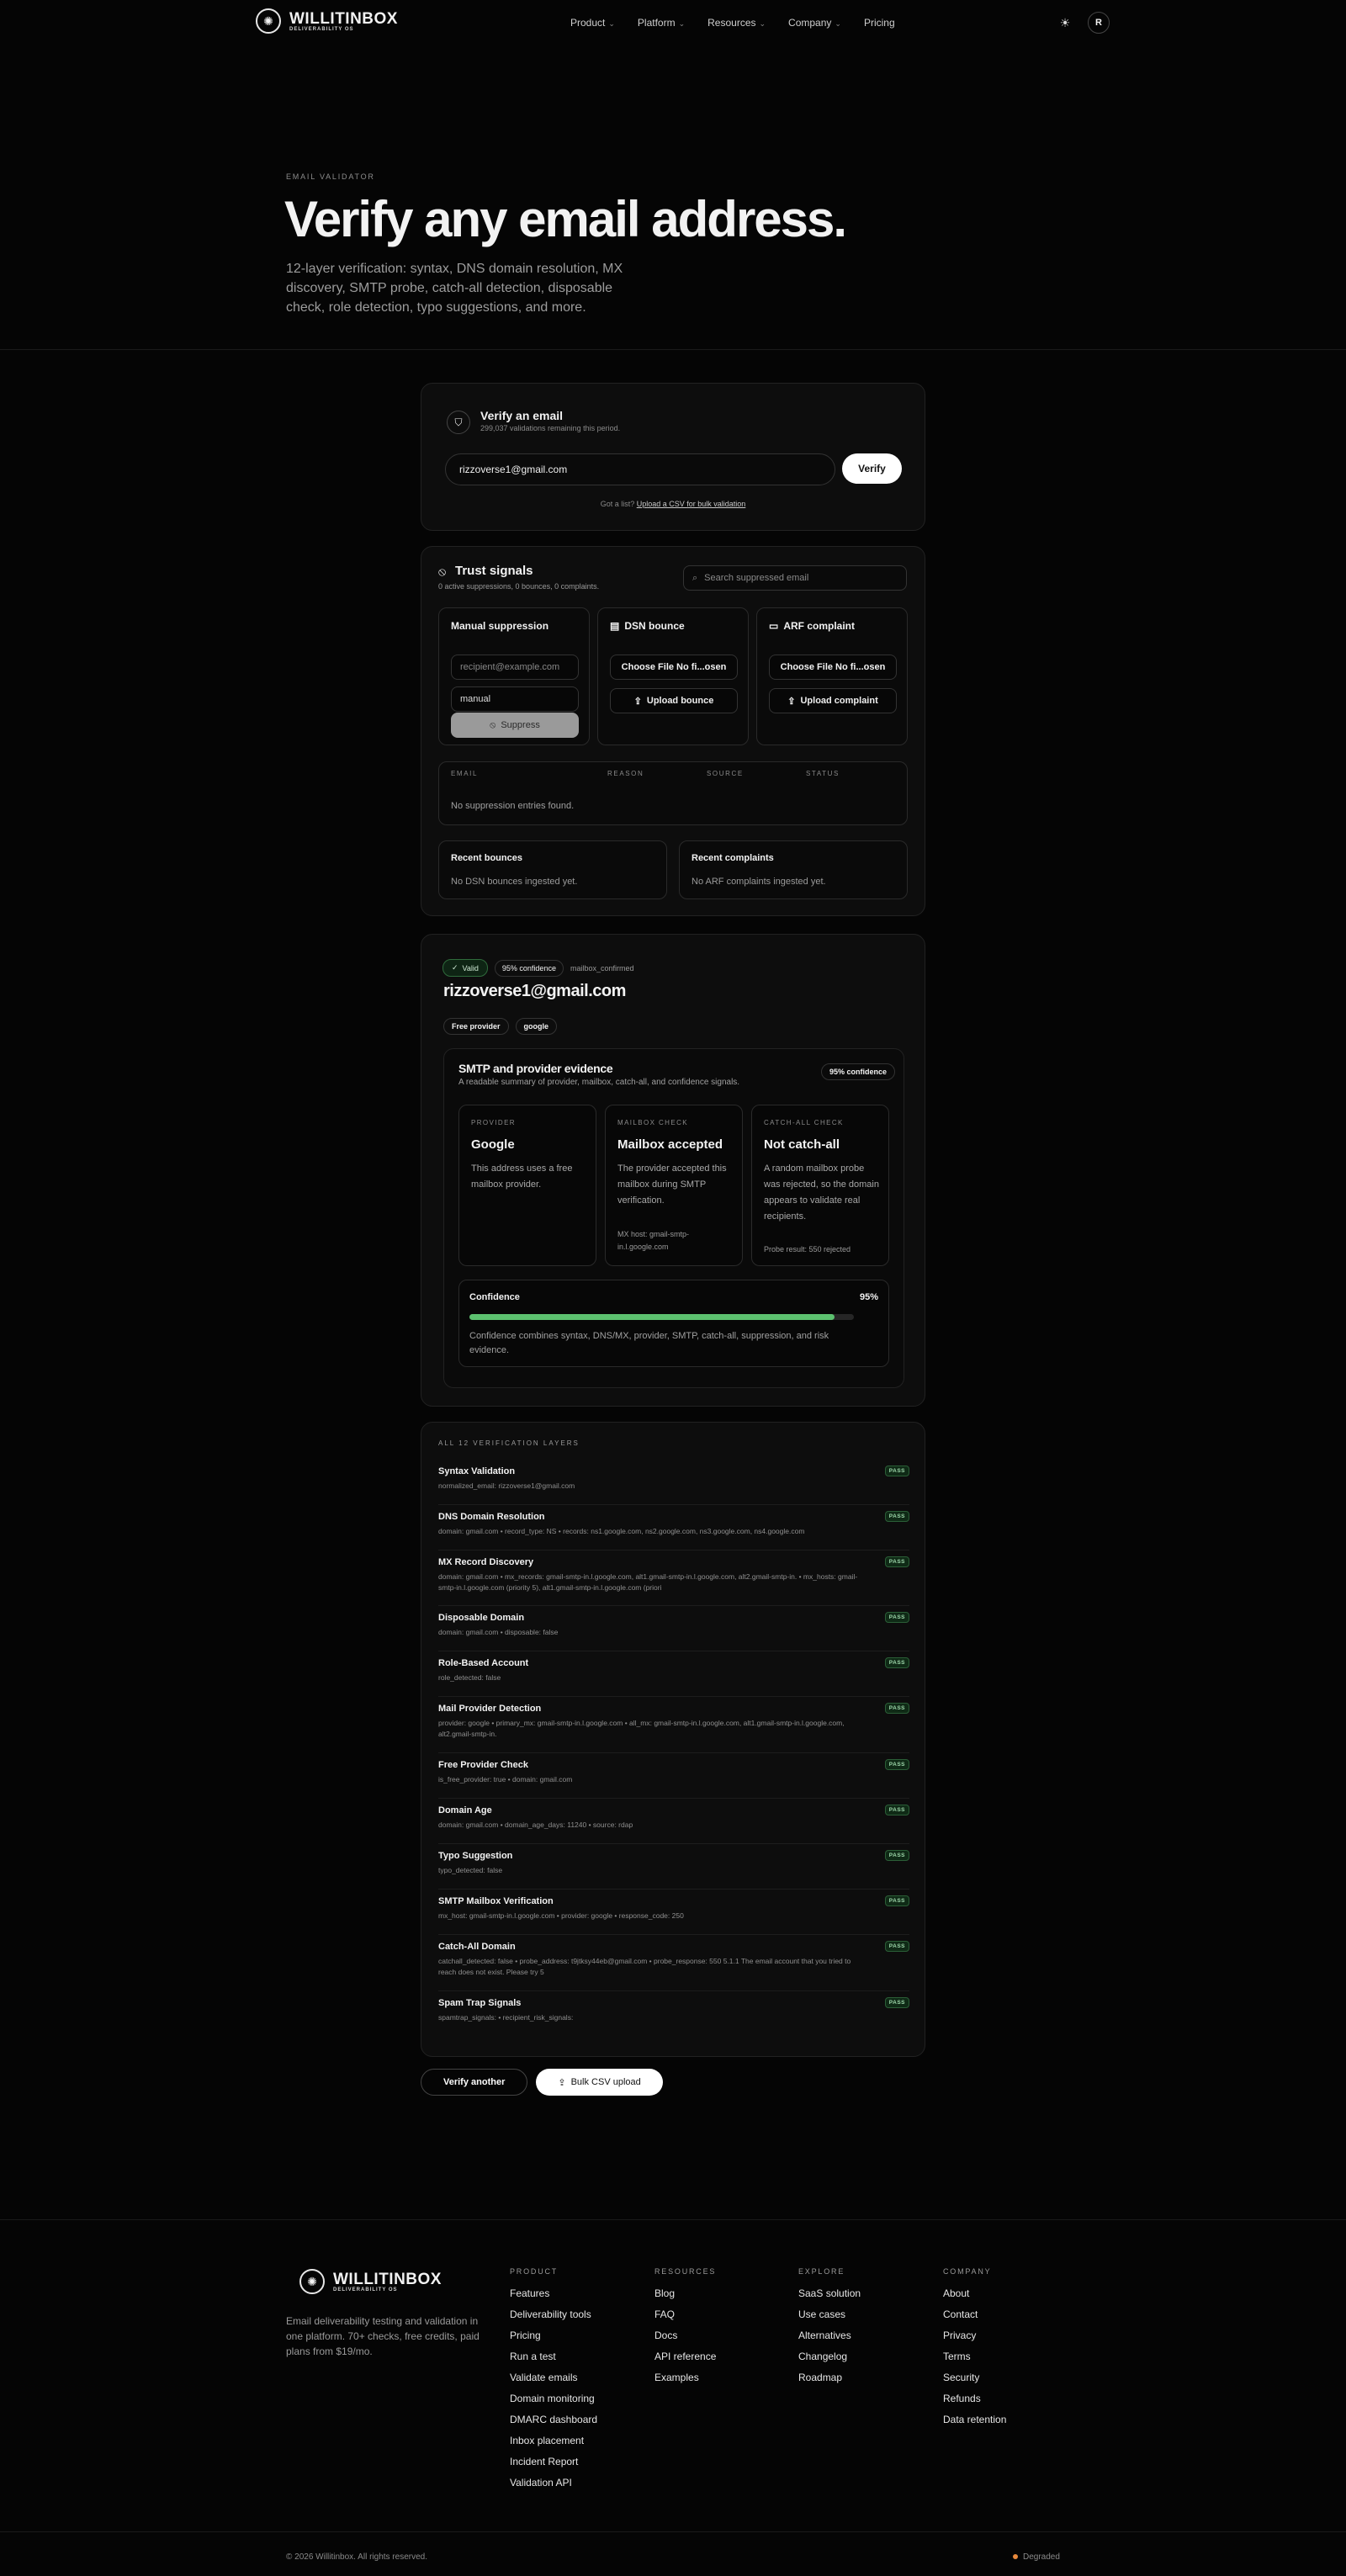 The height and width of the screenshot is (2576, 1346). Describe the element at coordinates (493, 724) in the screenshot. I see `block-icon: ⦸` at that location.